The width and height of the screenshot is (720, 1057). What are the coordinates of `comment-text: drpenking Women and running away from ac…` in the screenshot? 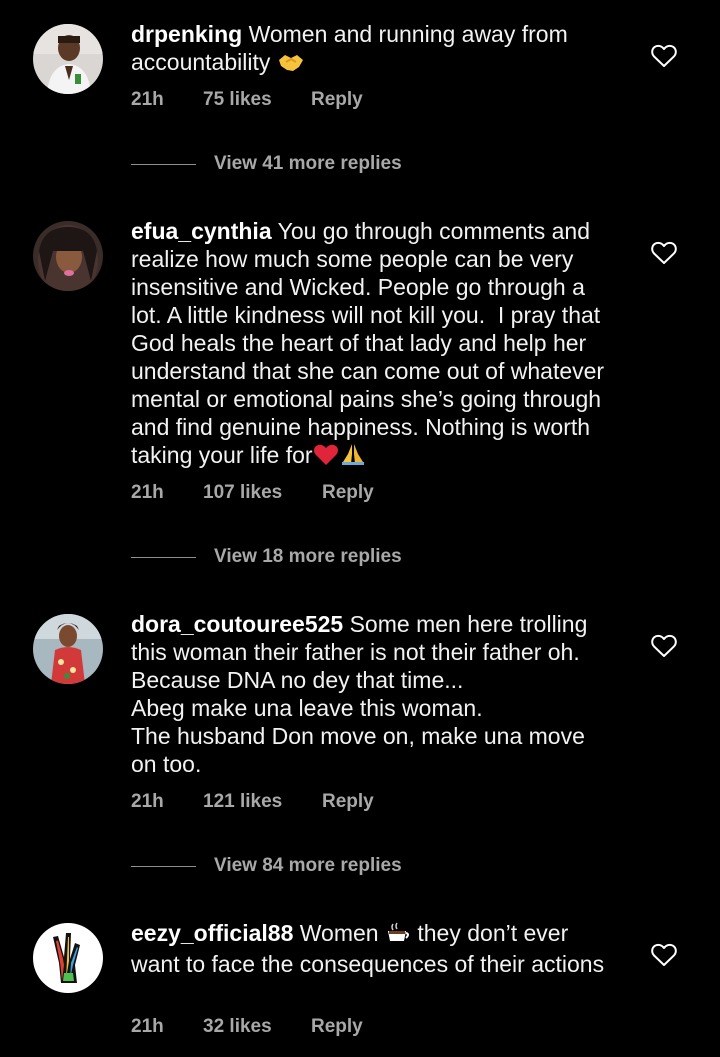 It's located at (371, 49).